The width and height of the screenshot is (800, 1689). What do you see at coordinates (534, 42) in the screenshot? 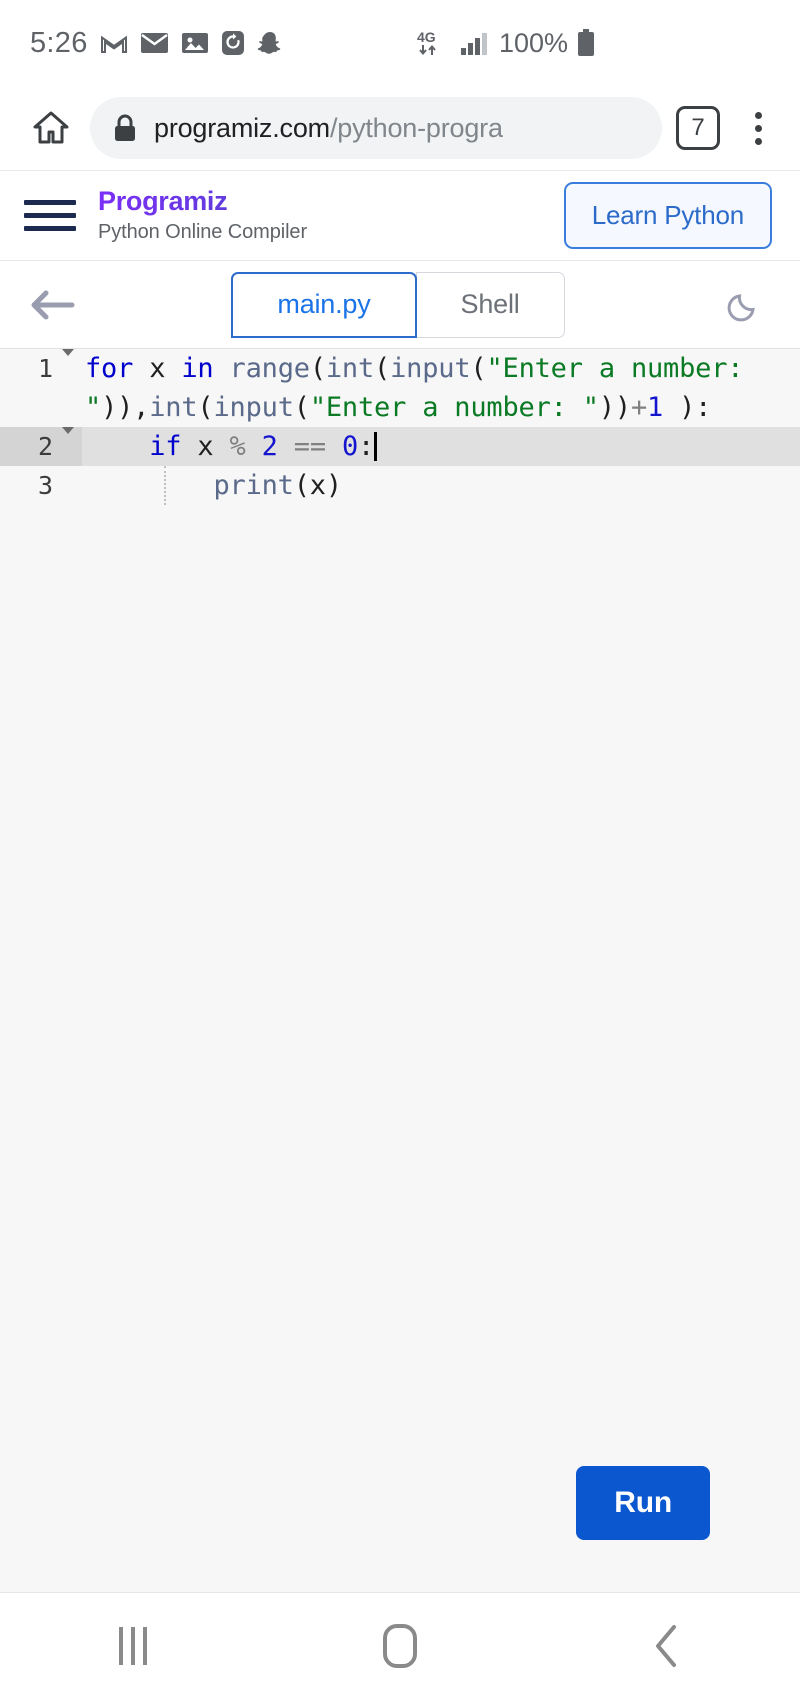
I see `battery-percent-label: 100%` at bounding box center [534, 42].